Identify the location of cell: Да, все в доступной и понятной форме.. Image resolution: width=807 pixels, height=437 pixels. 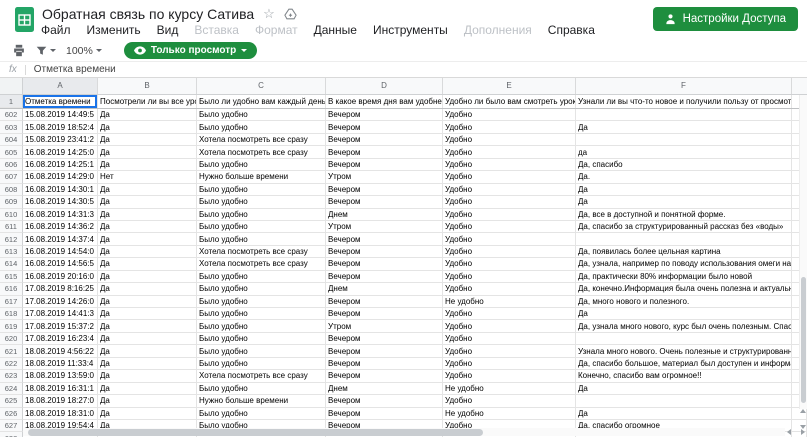
(684, 214).